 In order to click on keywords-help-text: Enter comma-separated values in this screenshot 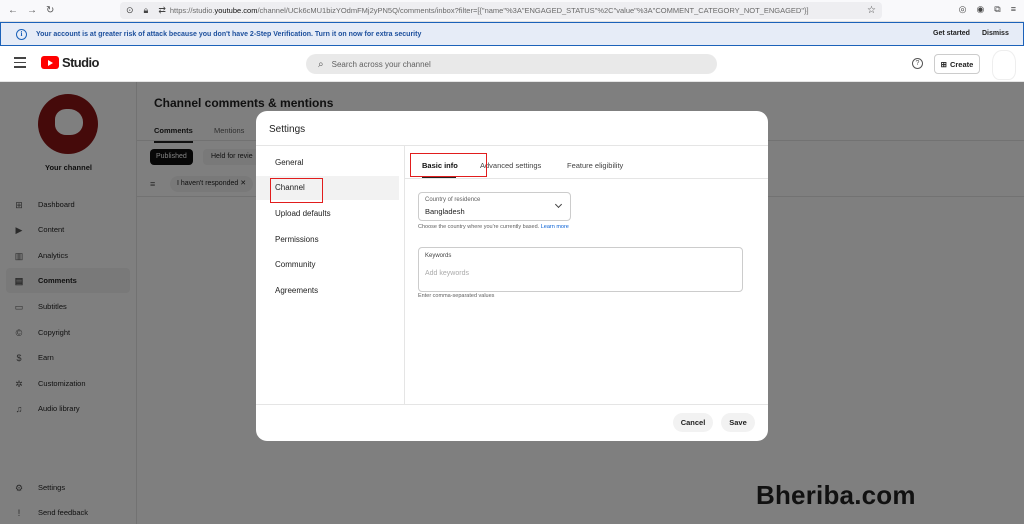, I will do `click(456, 296)`.